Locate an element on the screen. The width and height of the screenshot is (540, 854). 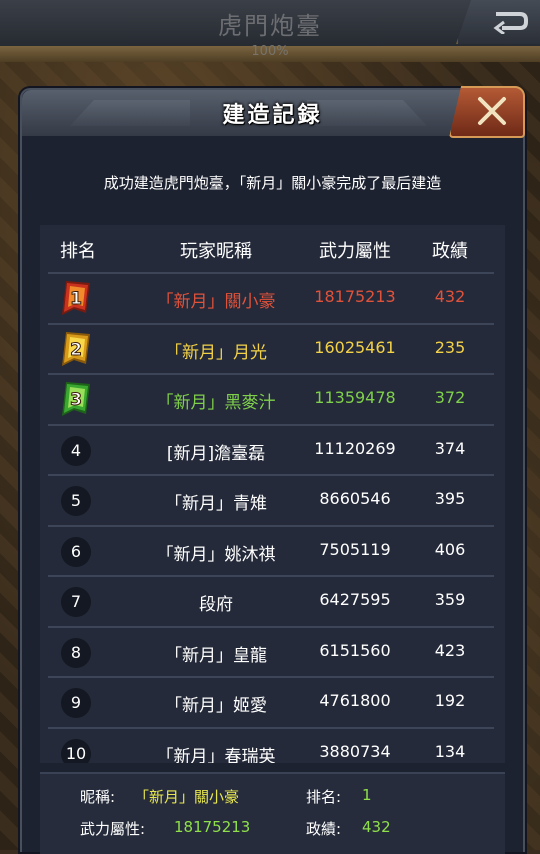
player-power: 4761800 is located at coordinates (355, 700).